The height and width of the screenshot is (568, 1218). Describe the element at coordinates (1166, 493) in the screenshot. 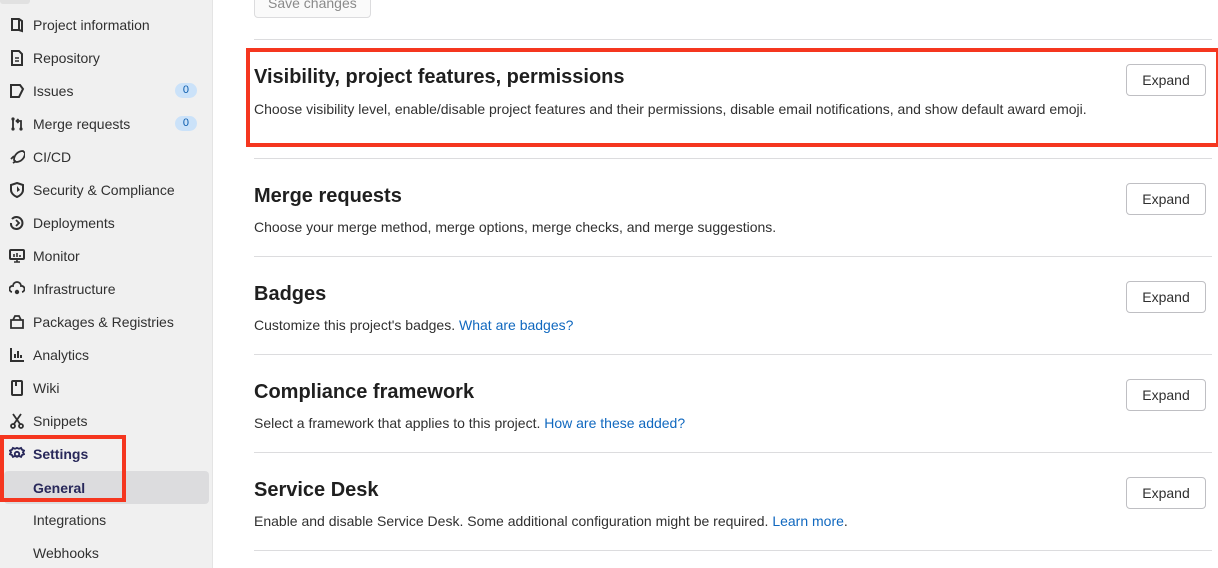

I see `expand-service-desk-button: Expand` at that location.